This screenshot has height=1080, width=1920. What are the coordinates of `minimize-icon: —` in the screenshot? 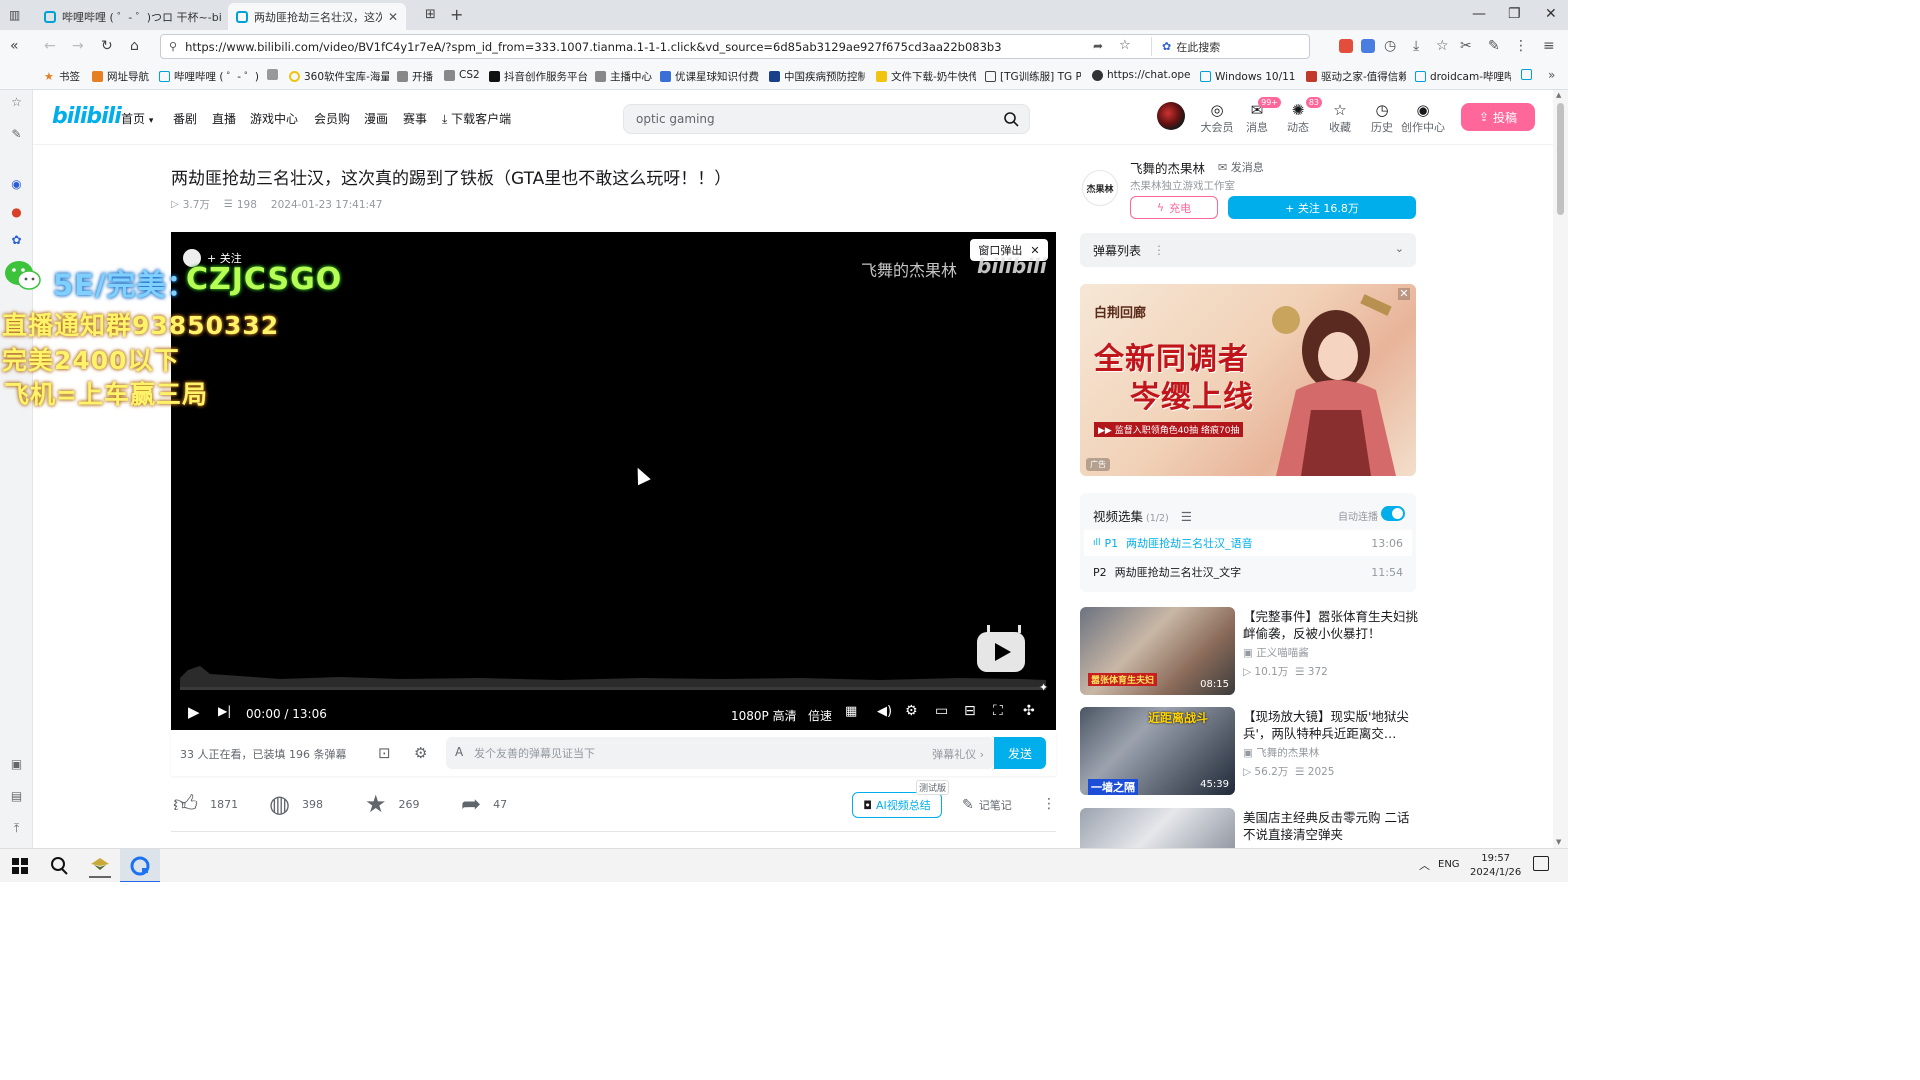 It's located at (1479, 14).